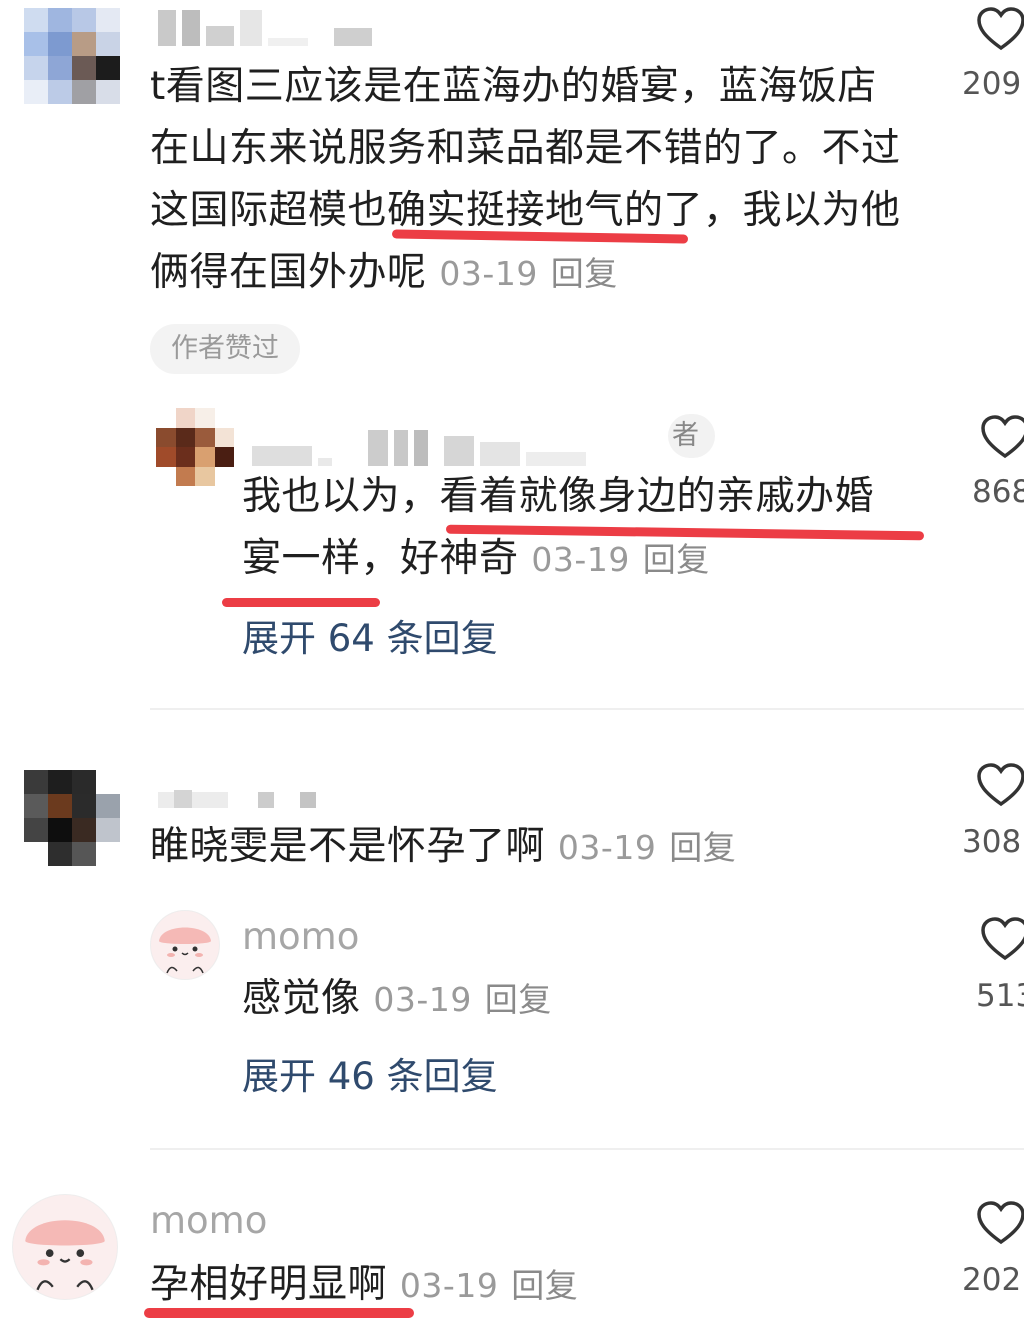 This screenshot has width=1024, height=1323. I want to click on expand-replies-link: 展开 64 条回复, so click(370, 639).